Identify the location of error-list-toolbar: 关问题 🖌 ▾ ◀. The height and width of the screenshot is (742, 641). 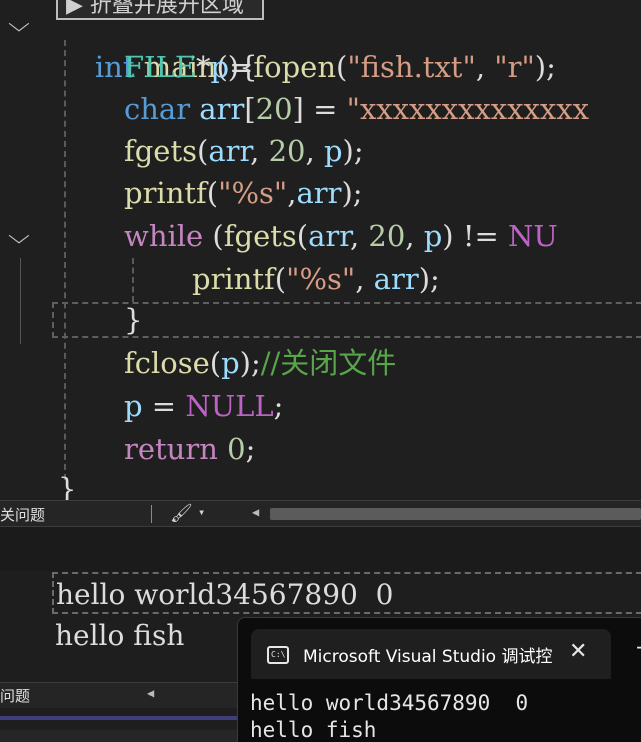
(320, 513).